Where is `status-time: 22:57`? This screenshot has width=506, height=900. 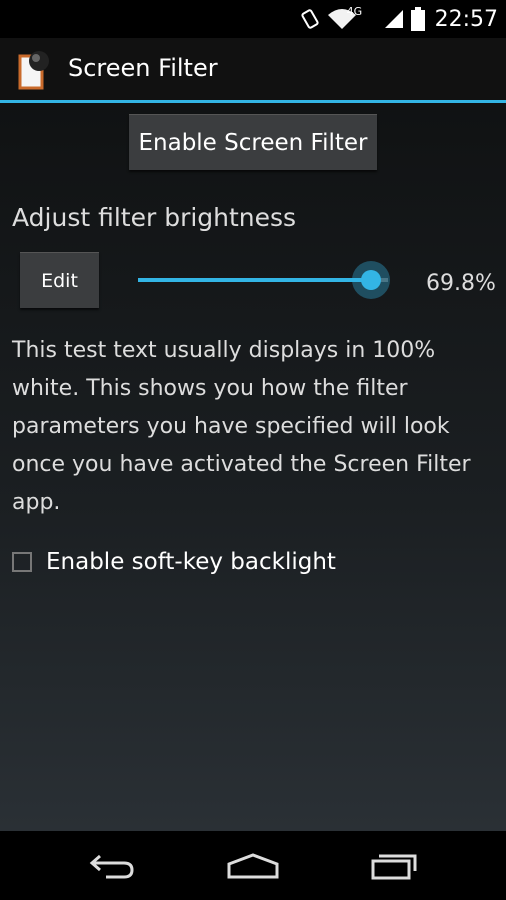
status-time: 22:57 is located at coordinates (466, 19).